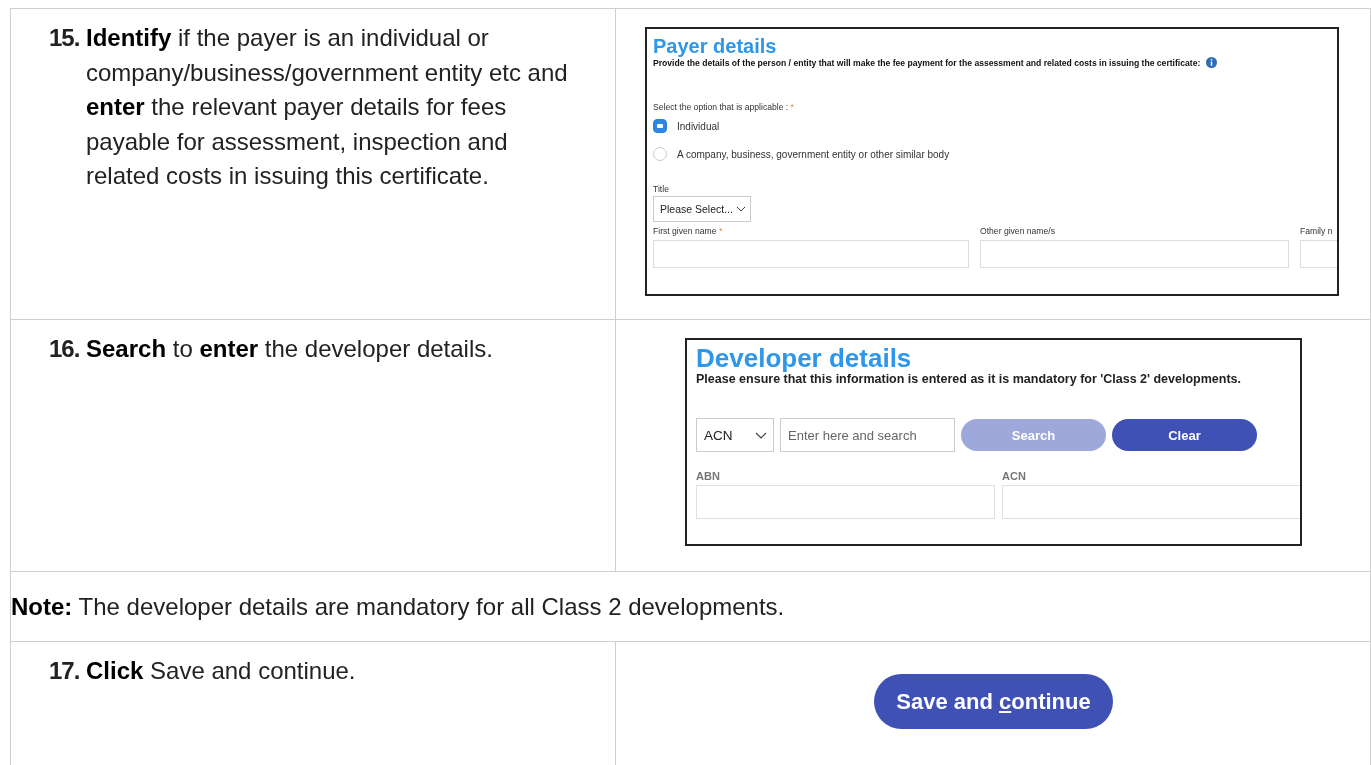  What do you see at coordinates (1184, 435) in the screenshot?
I see `clear-button: Clear` at bounding box center [1184, 435].